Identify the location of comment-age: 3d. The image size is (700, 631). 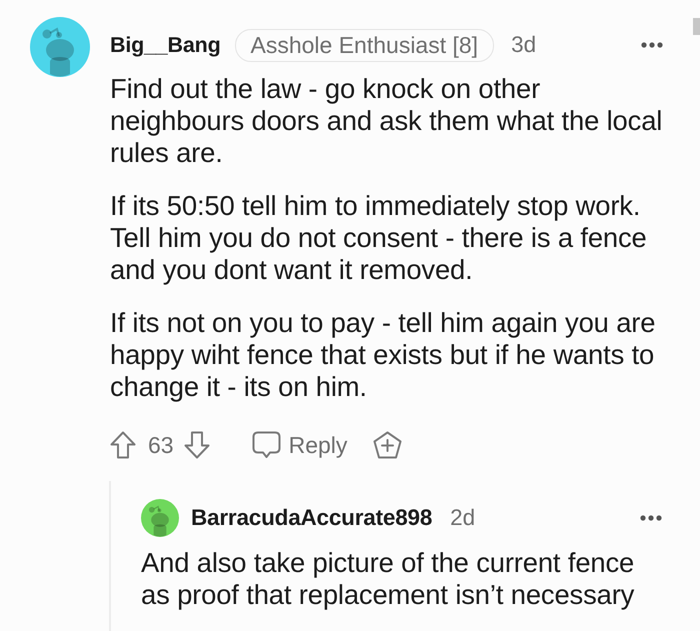
(523, 45).